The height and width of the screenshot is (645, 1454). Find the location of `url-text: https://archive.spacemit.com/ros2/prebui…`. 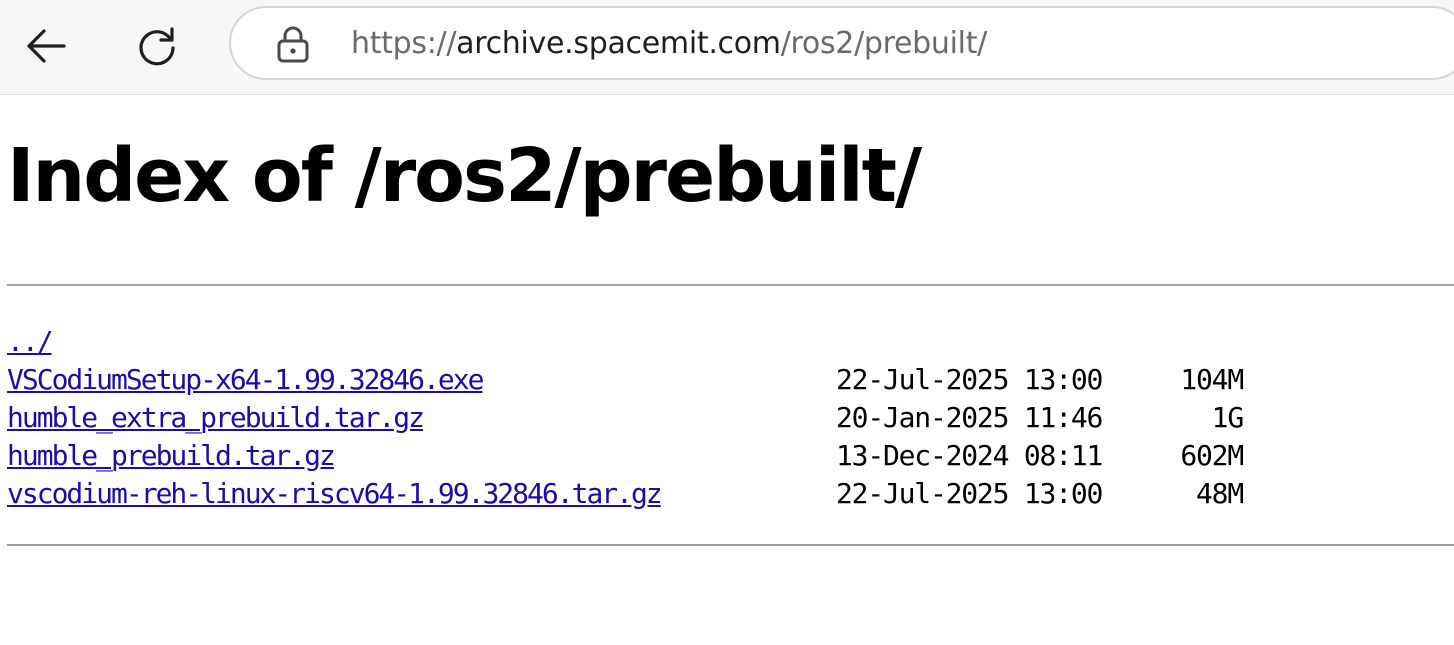

url-text: https://archive.spacemit.com/ros2/prebui… is located at coordinates (669, 44).